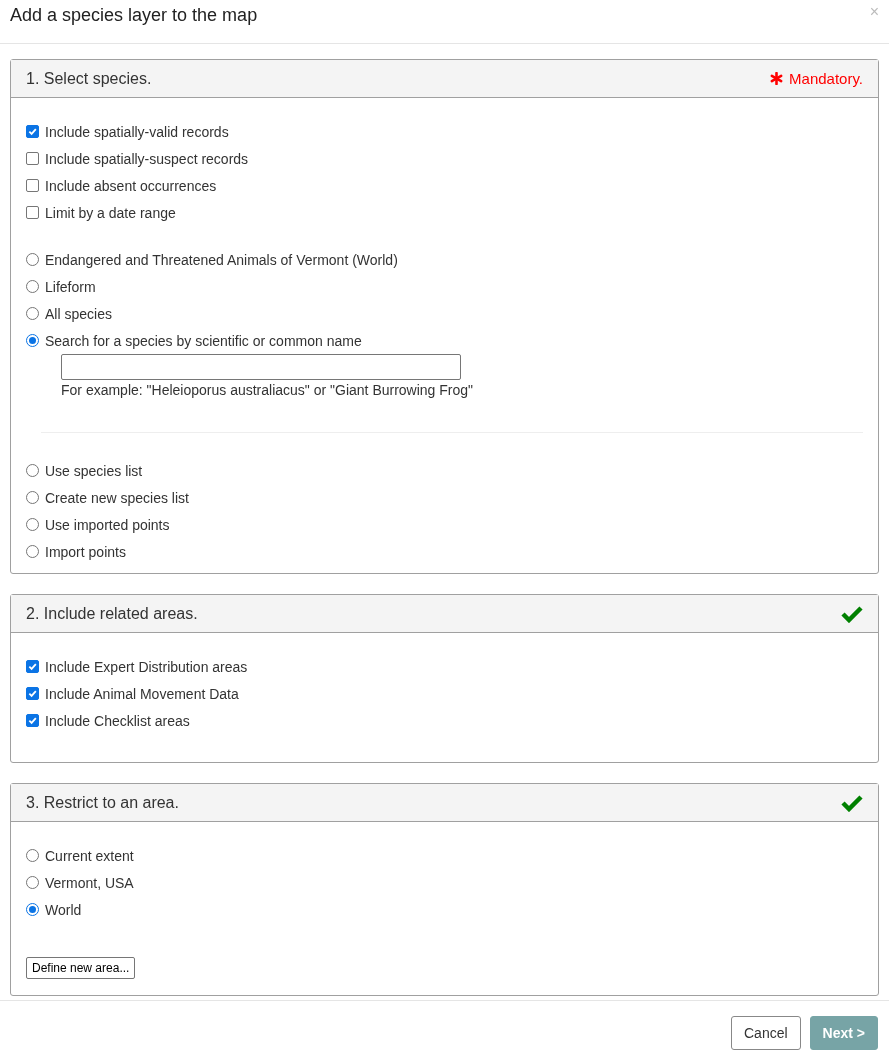 The image size is (889, 1064). I want to click on option-label: Search for a species by scientific or common name, so click(203, 340).